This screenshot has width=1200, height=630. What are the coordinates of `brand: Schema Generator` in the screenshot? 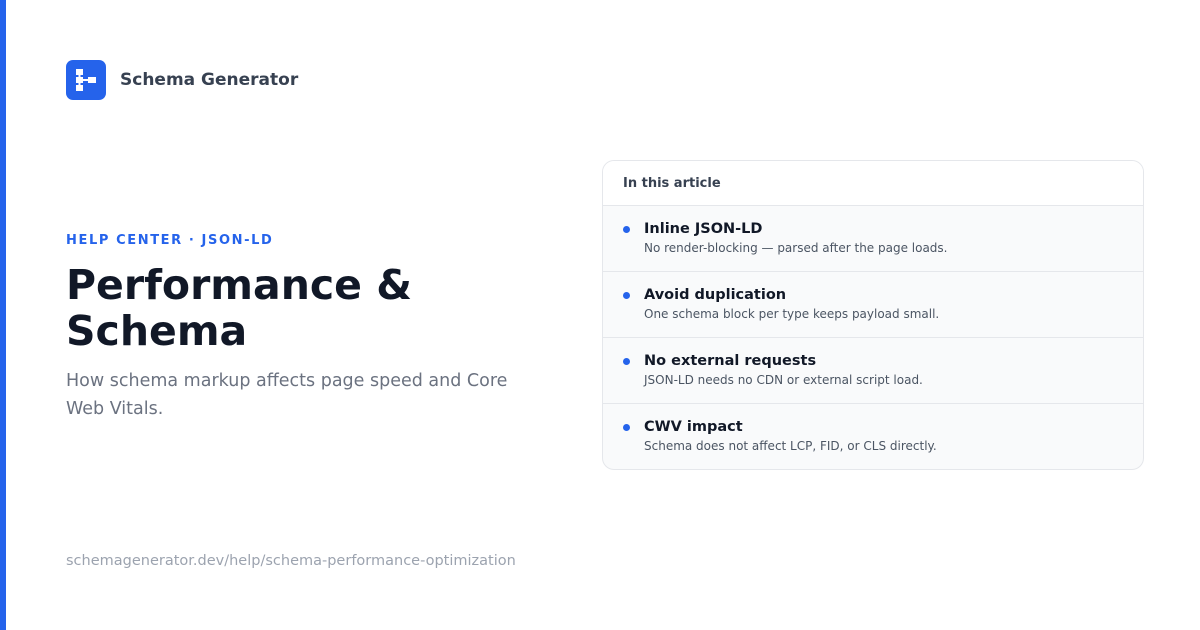 It's located at (182, 80).